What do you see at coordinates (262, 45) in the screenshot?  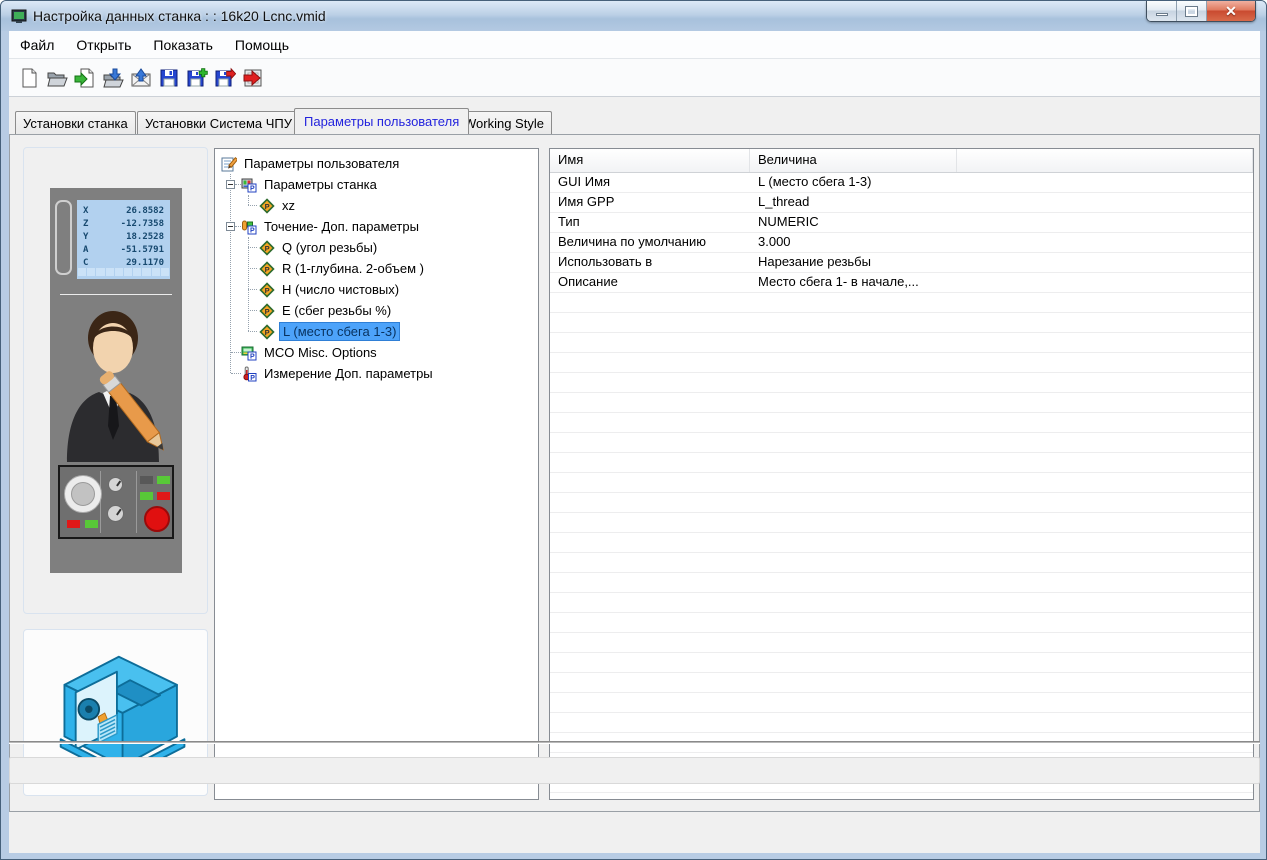 I see `menu-help: Помощь` at bounding box center [262, 45].